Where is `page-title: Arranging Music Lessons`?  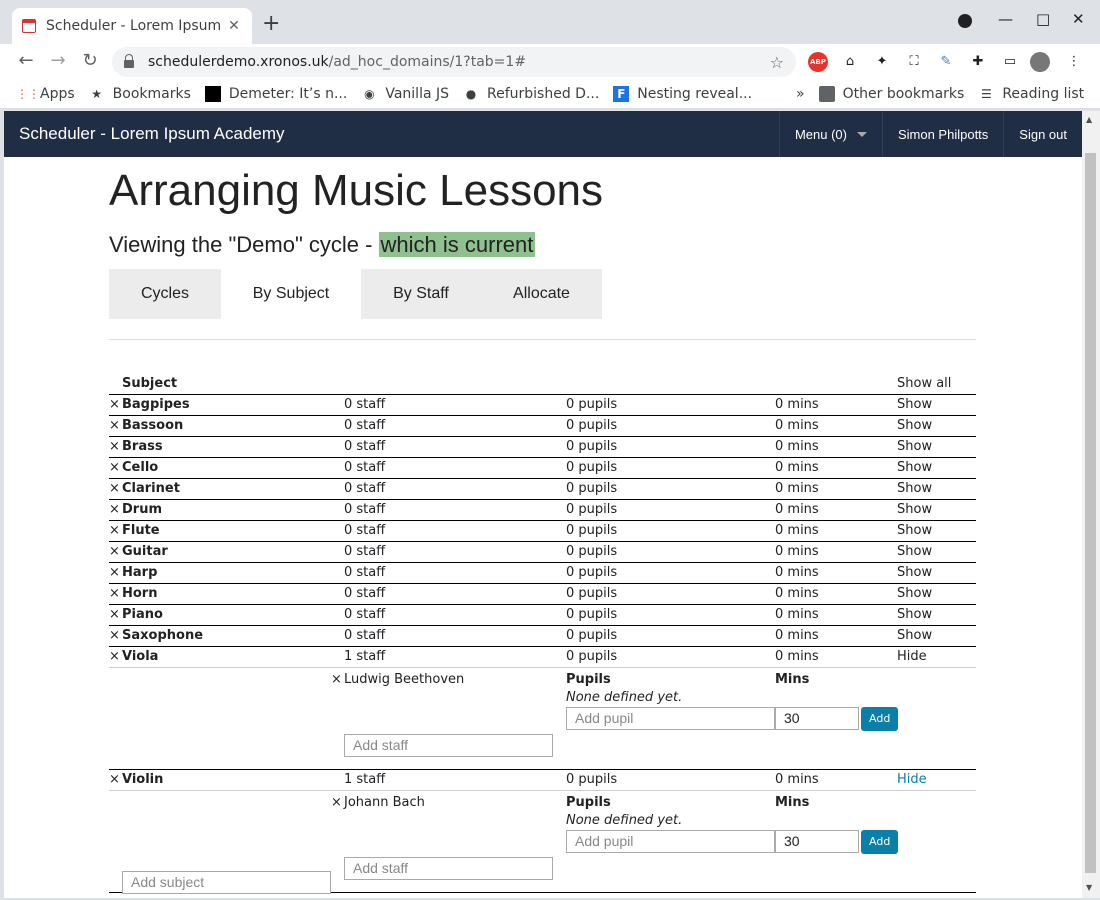
page-title: Arranging Music Lessons is located at coordinates (356, 190).